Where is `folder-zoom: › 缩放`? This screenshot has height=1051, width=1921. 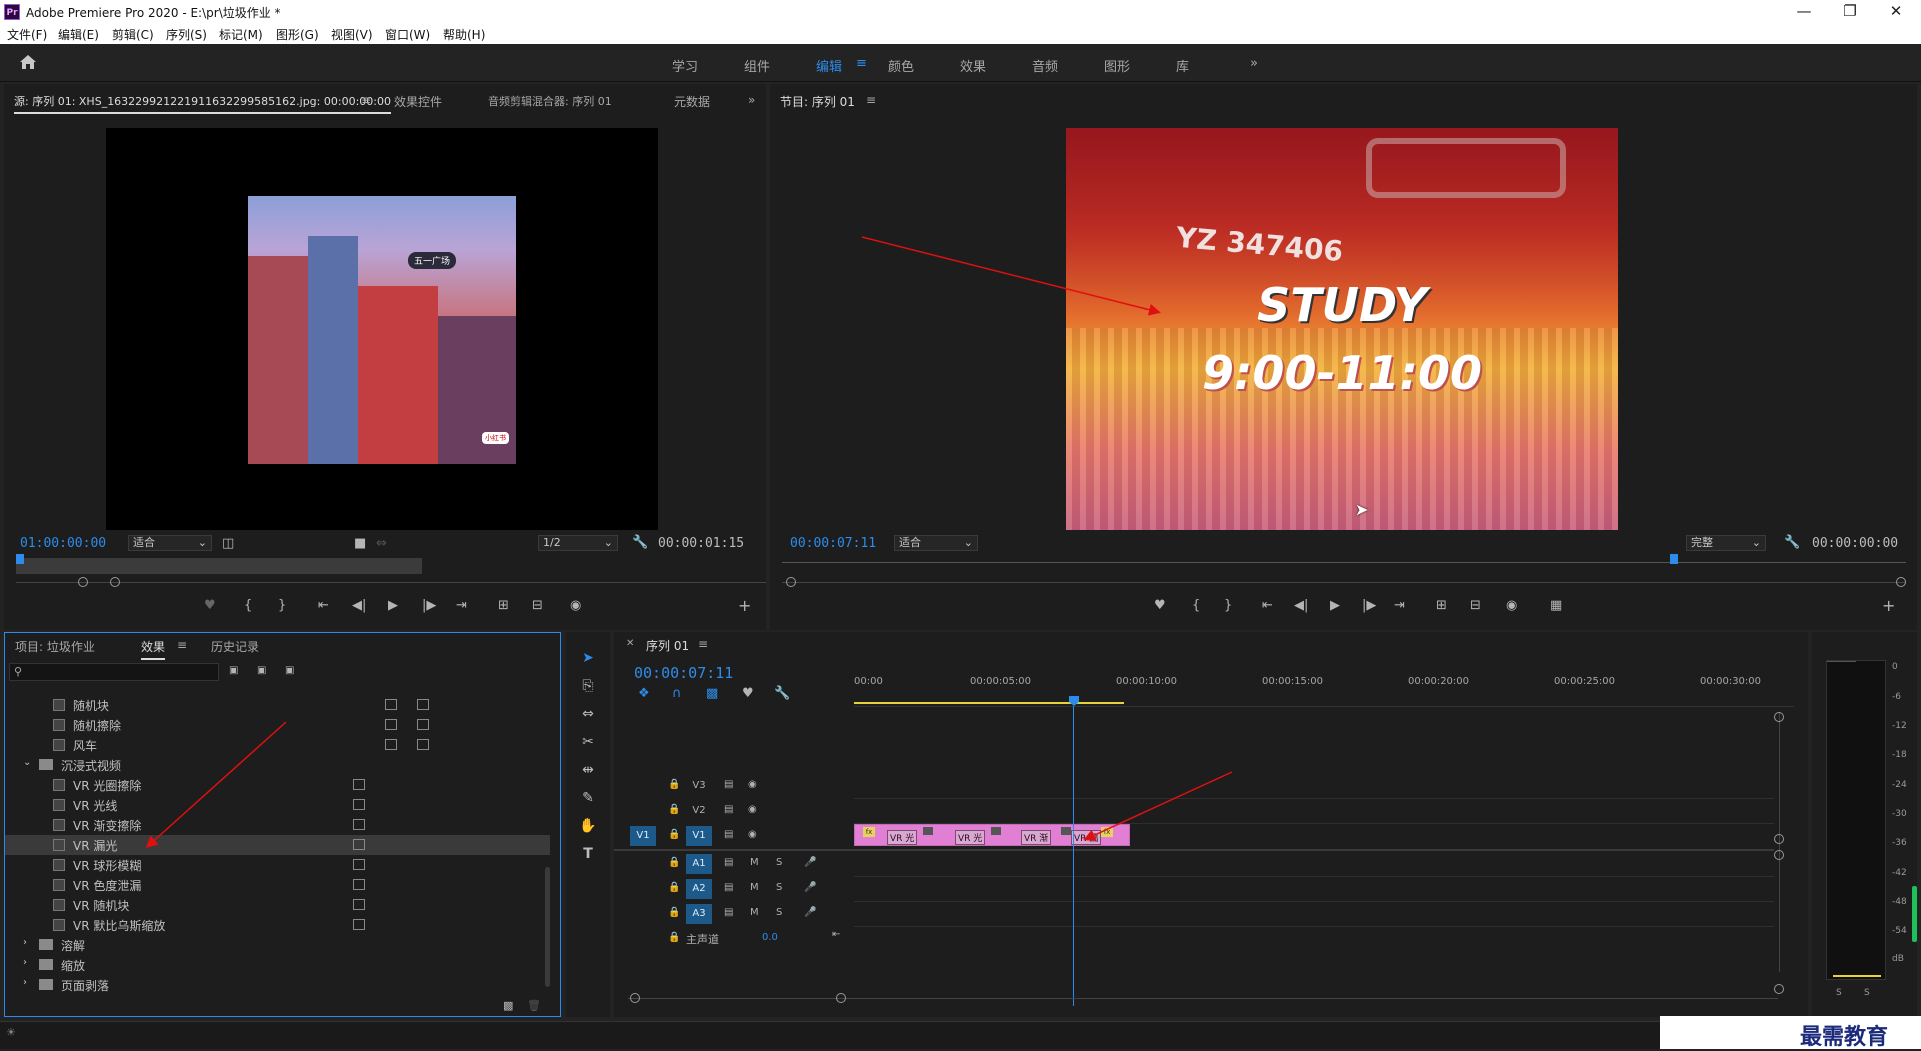
folder-zoom: › 缩放 is located at coordinates (277, 965).